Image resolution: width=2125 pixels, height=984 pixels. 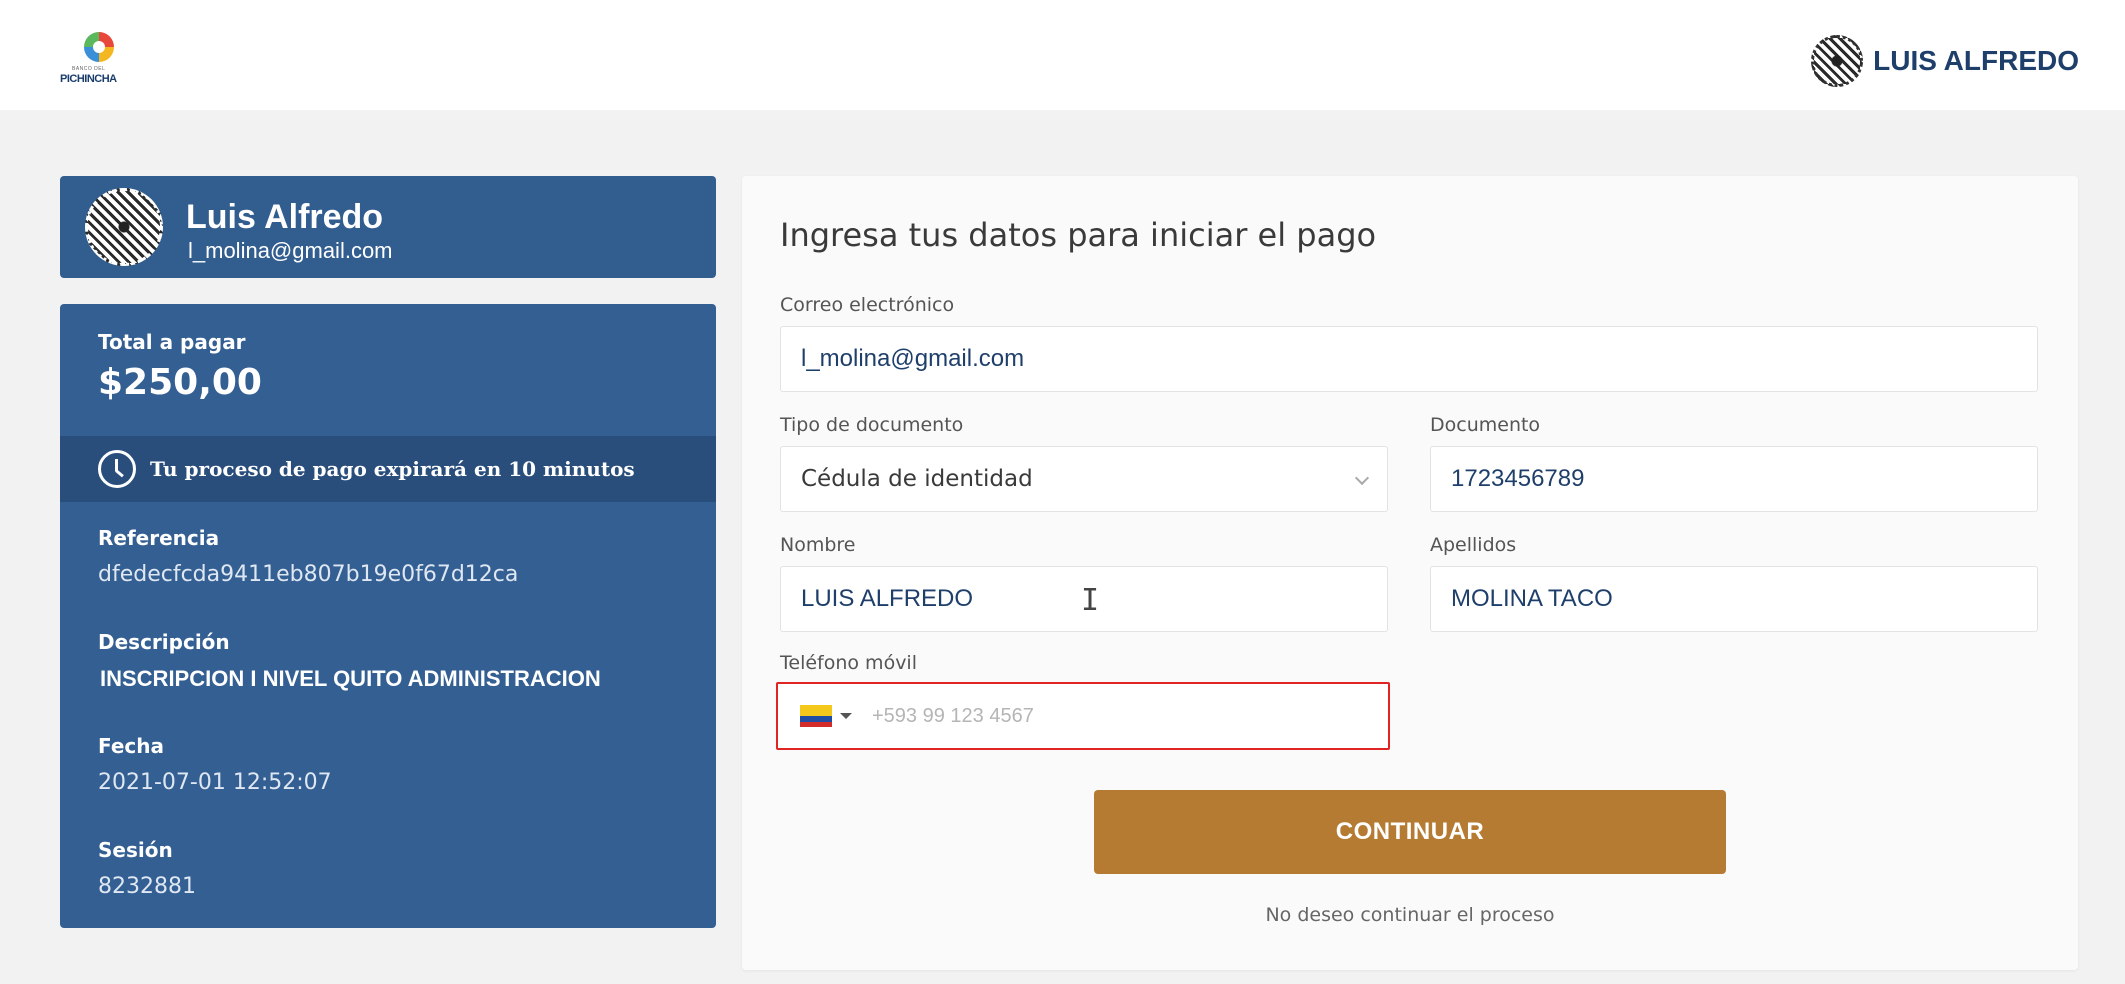 I want to click on ecuador-flag-icon, so click(x=816, y=716).